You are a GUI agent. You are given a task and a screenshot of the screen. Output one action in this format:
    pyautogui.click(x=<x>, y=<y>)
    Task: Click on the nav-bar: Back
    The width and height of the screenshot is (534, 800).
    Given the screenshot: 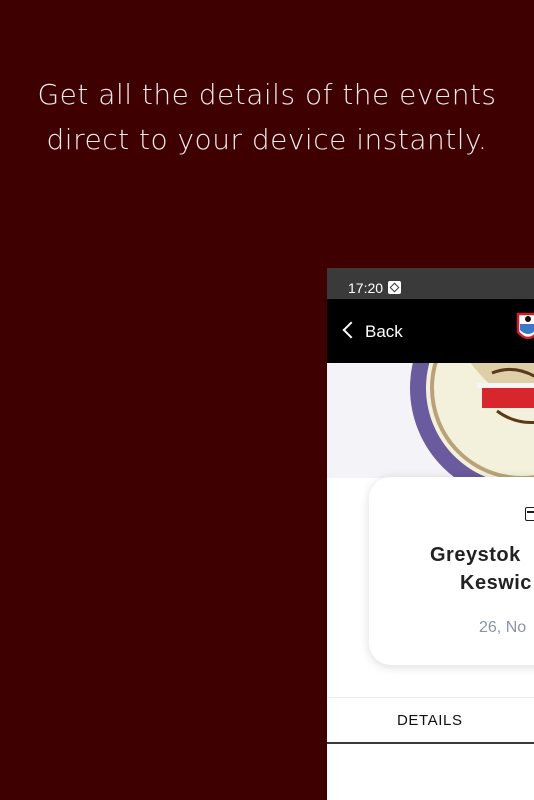 What is the action you would take?
    pyautogui.click(x=430, y=331)
    